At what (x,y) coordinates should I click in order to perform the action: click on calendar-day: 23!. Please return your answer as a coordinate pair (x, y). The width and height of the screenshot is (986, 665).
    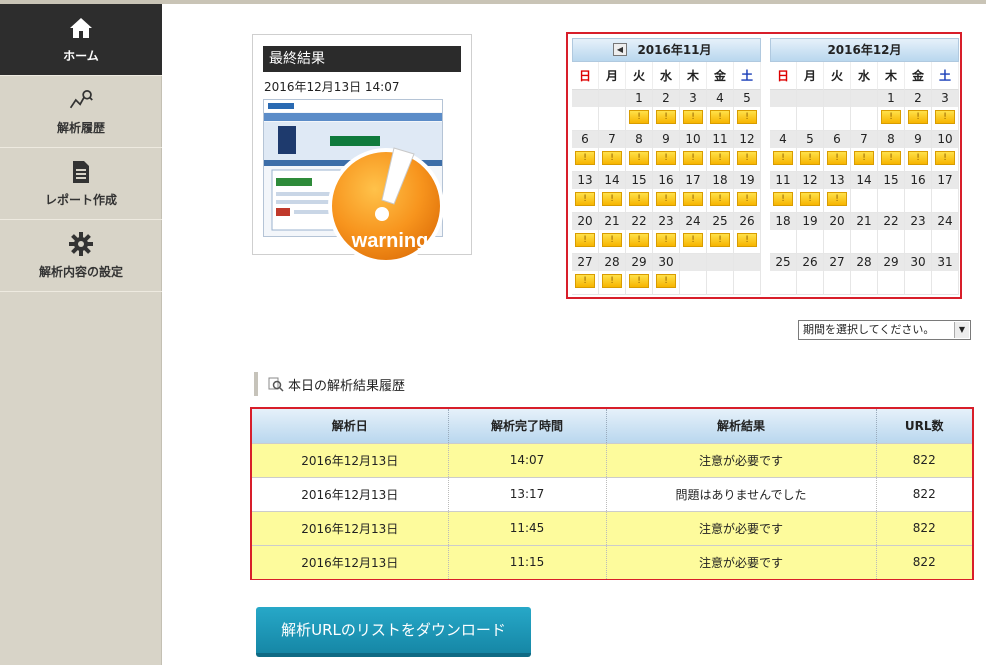
    Looking at the image, I should click on (666, 233).